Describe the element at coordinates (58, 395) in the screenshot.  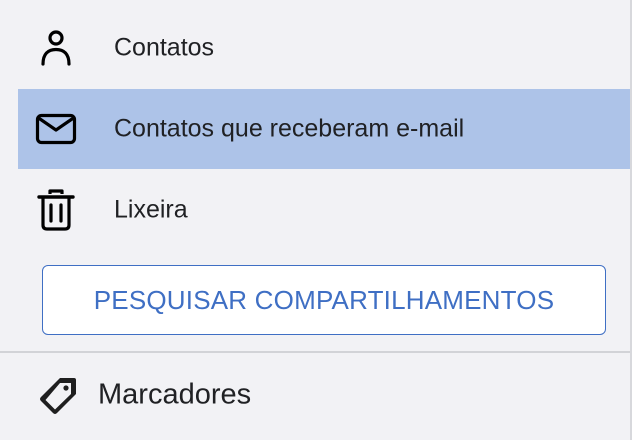
I see `tag-icon` at that location.